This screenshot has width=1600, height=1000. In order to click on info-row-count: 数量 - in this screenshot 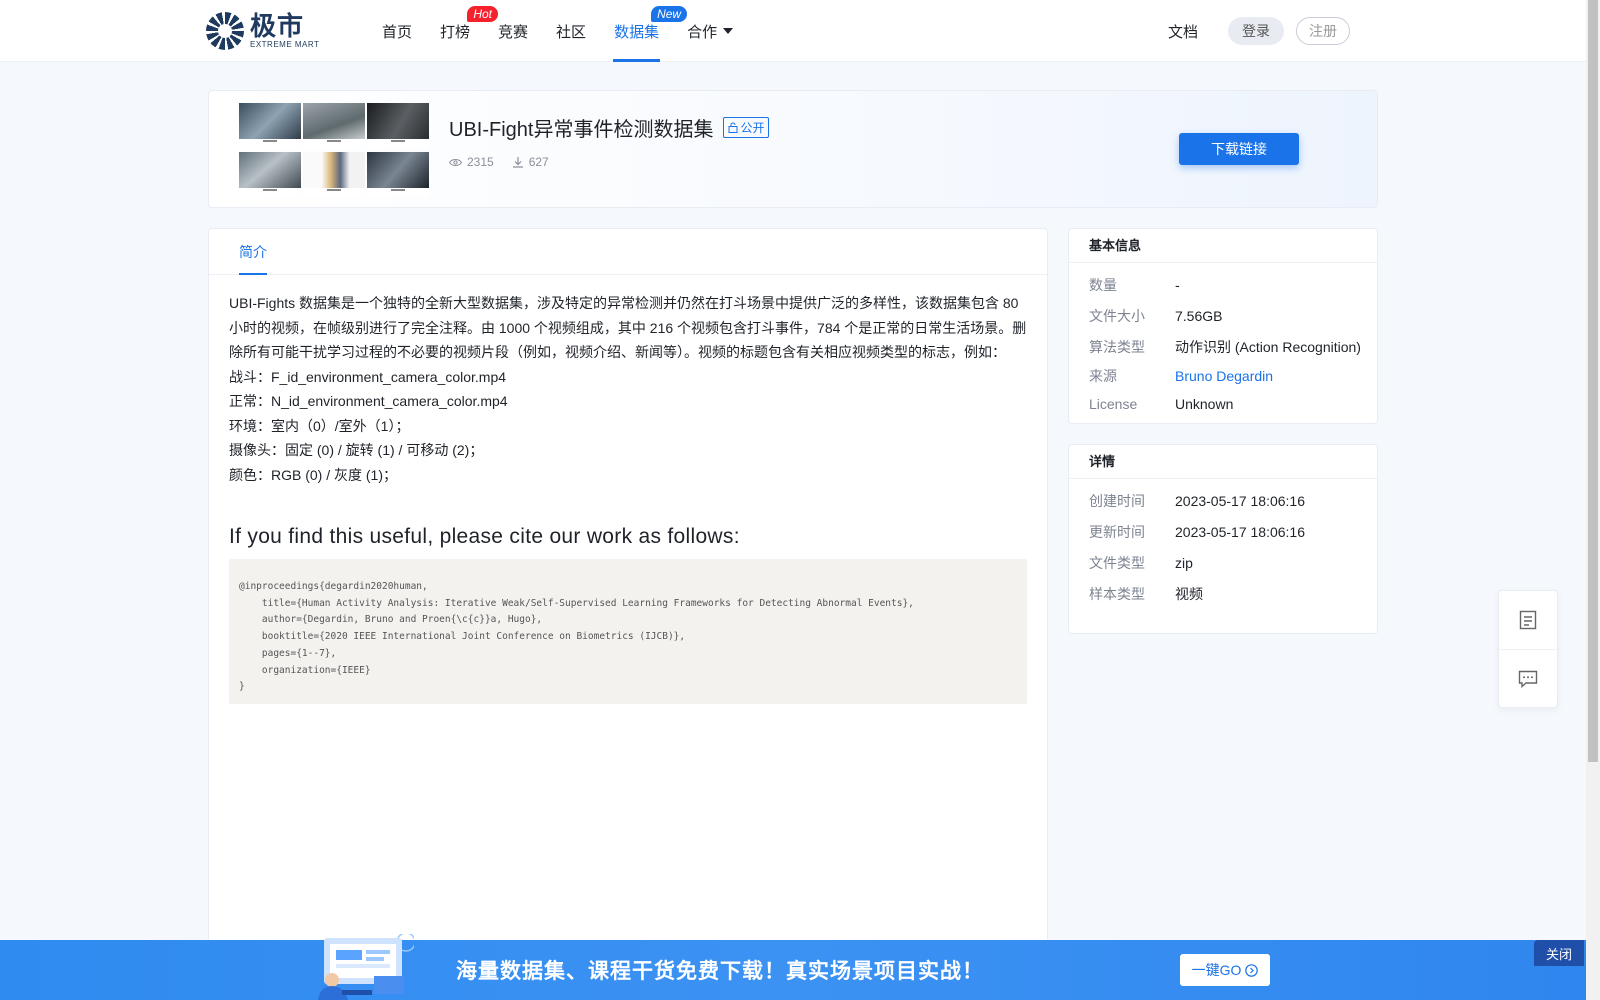, I will do `click(1134, 284)`.